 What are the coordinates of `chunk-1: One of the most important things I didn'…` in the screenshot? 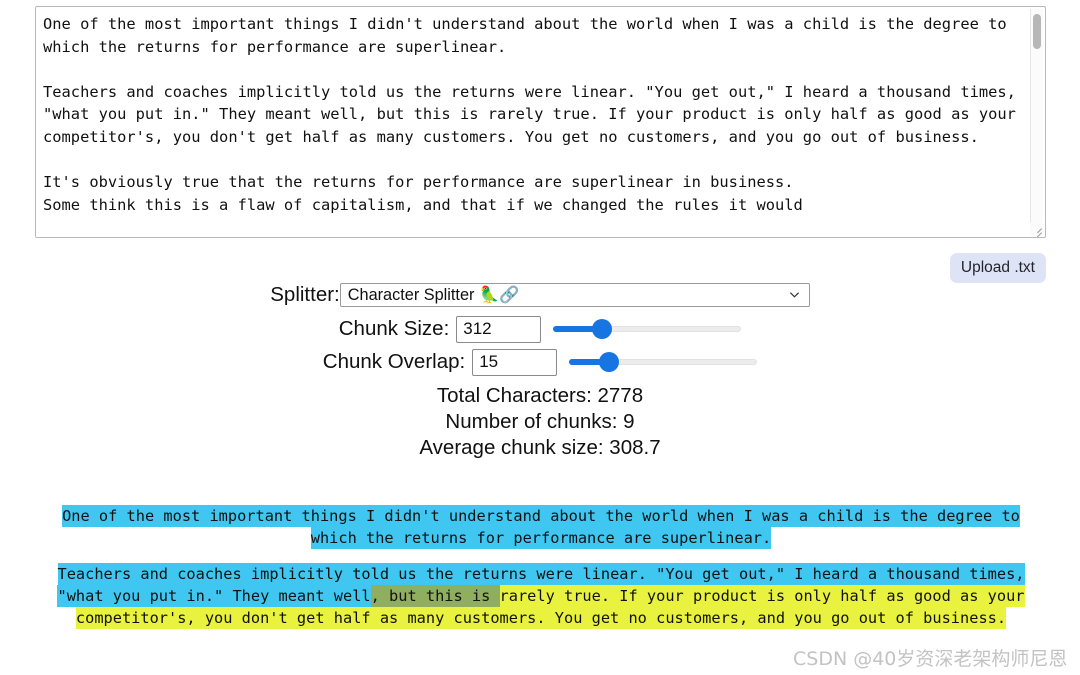 It's located at (541, 527).